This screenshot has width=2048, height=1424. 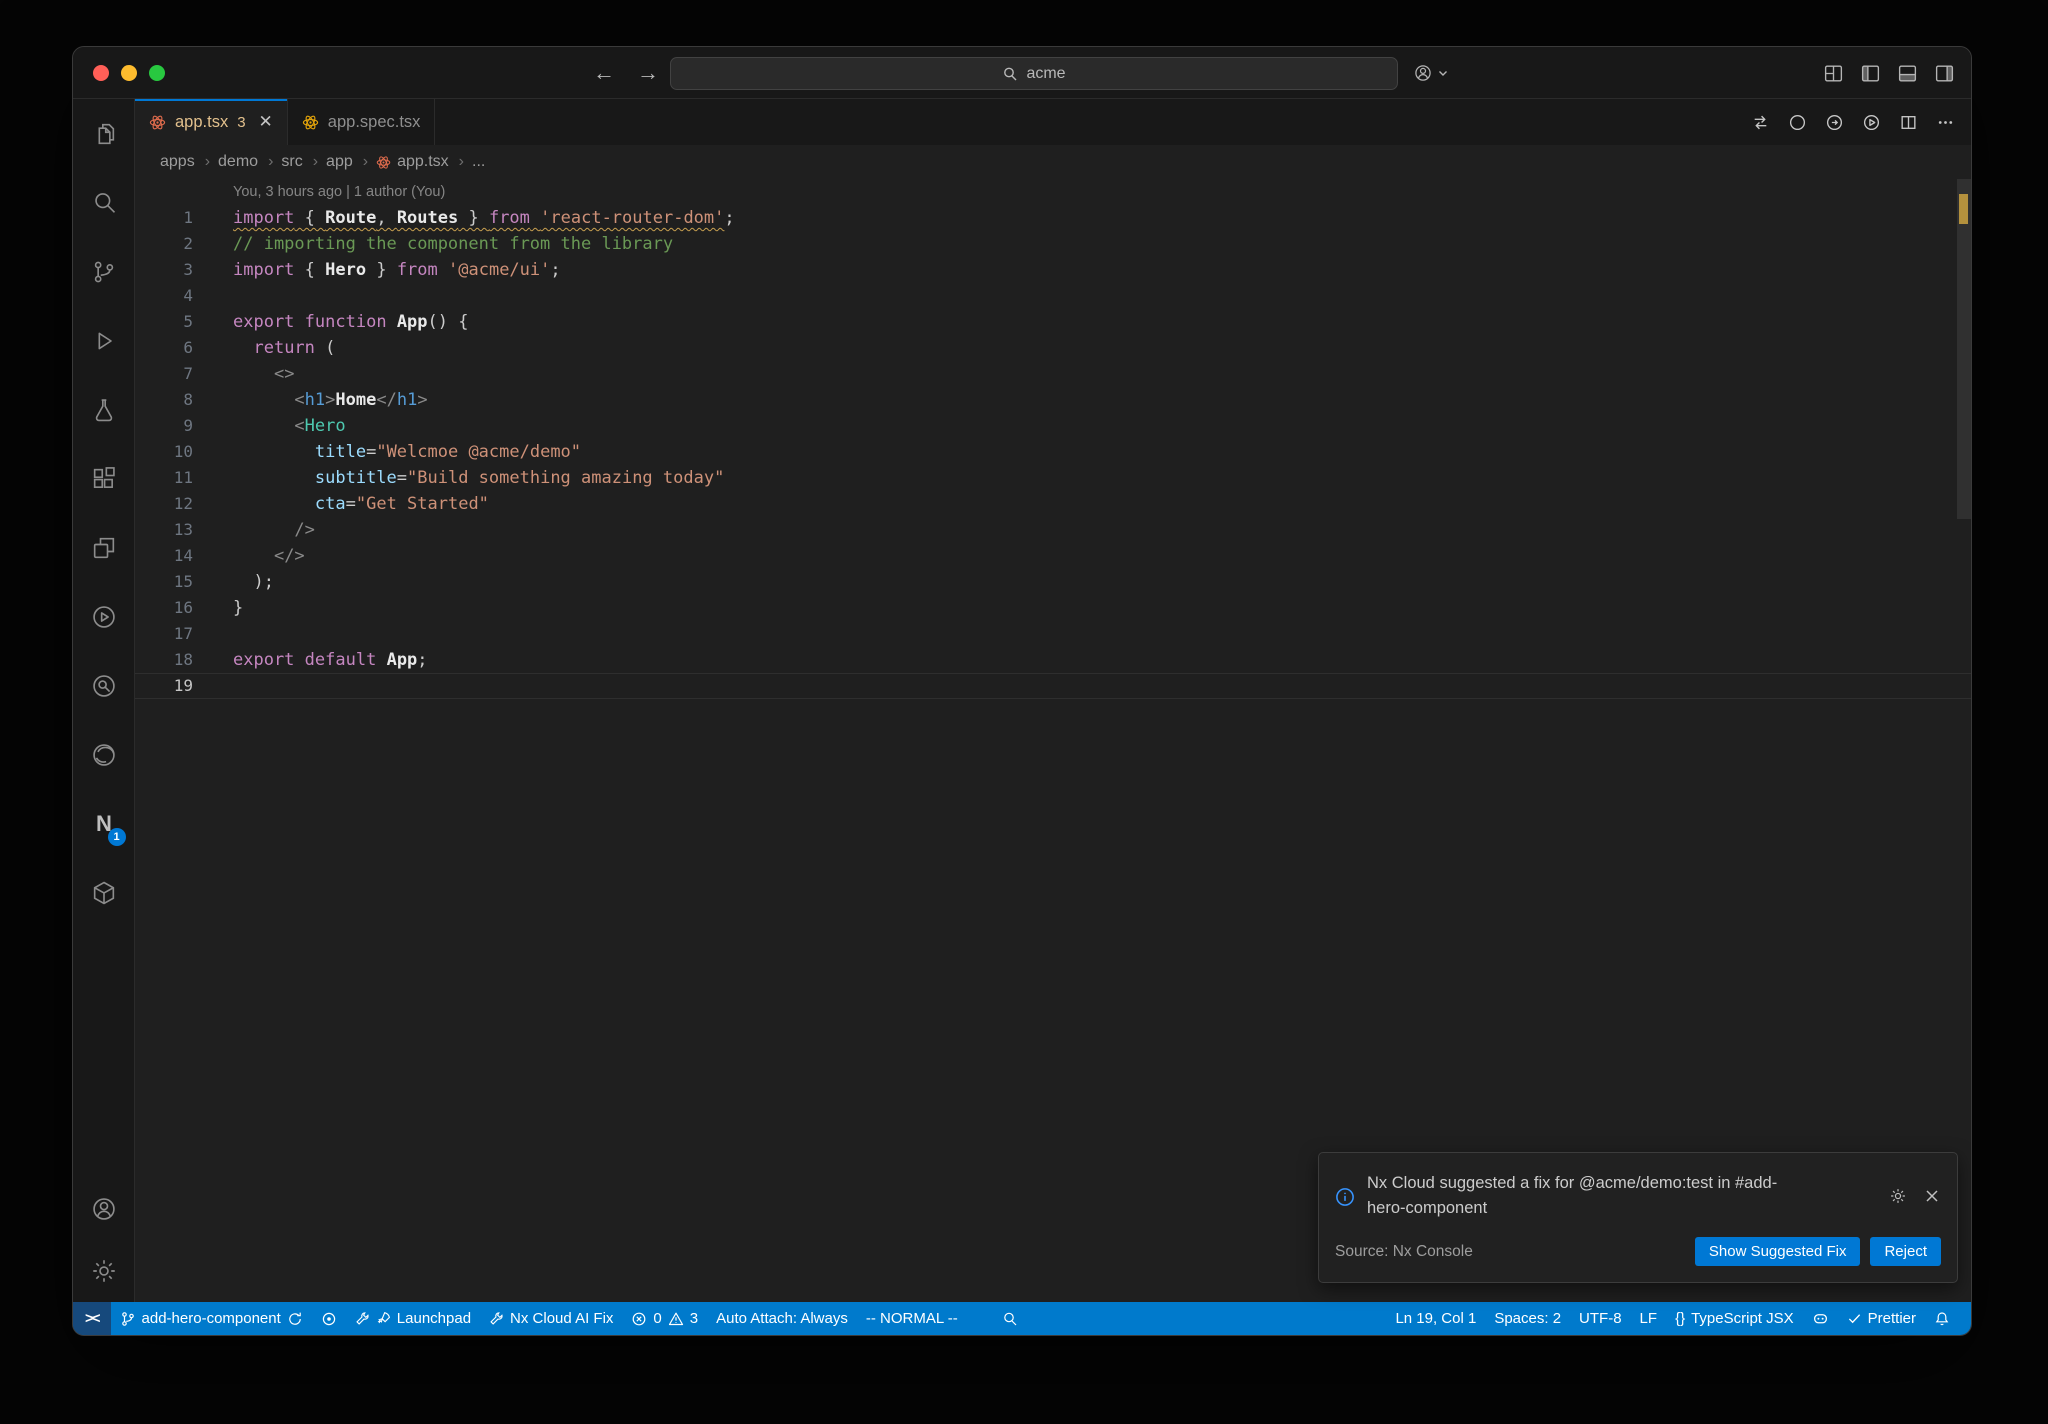 I want to click on branch-indicator: add-hero-component, so click(x=211, y=1318).